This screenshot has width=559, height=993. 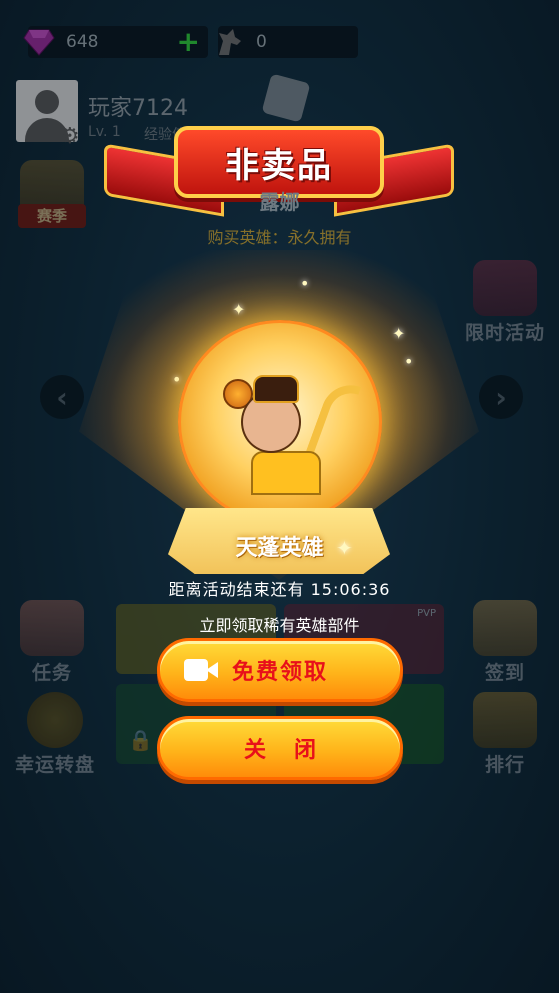 What do you see at coordinates (202, 670) in the screenshot?
I see `video-icon` at bounding box center [202, 670].